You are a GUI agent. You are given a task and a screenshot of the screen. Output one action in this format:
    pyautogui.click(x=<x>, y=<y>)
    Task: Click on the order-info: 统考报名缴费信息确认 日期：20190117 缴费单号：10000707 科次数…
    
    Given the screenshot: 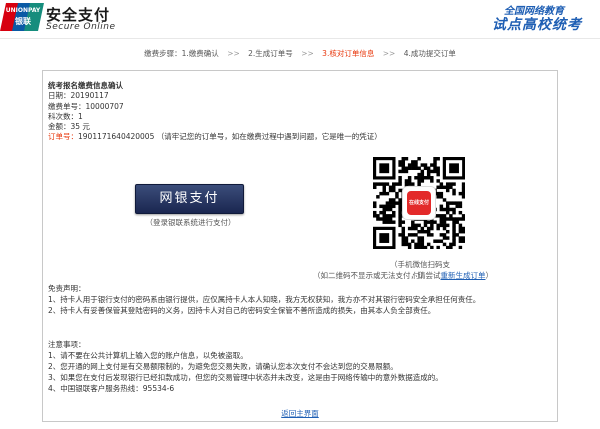 What is the action you would take?
    pyautogui.click(x=215, y=112)
    